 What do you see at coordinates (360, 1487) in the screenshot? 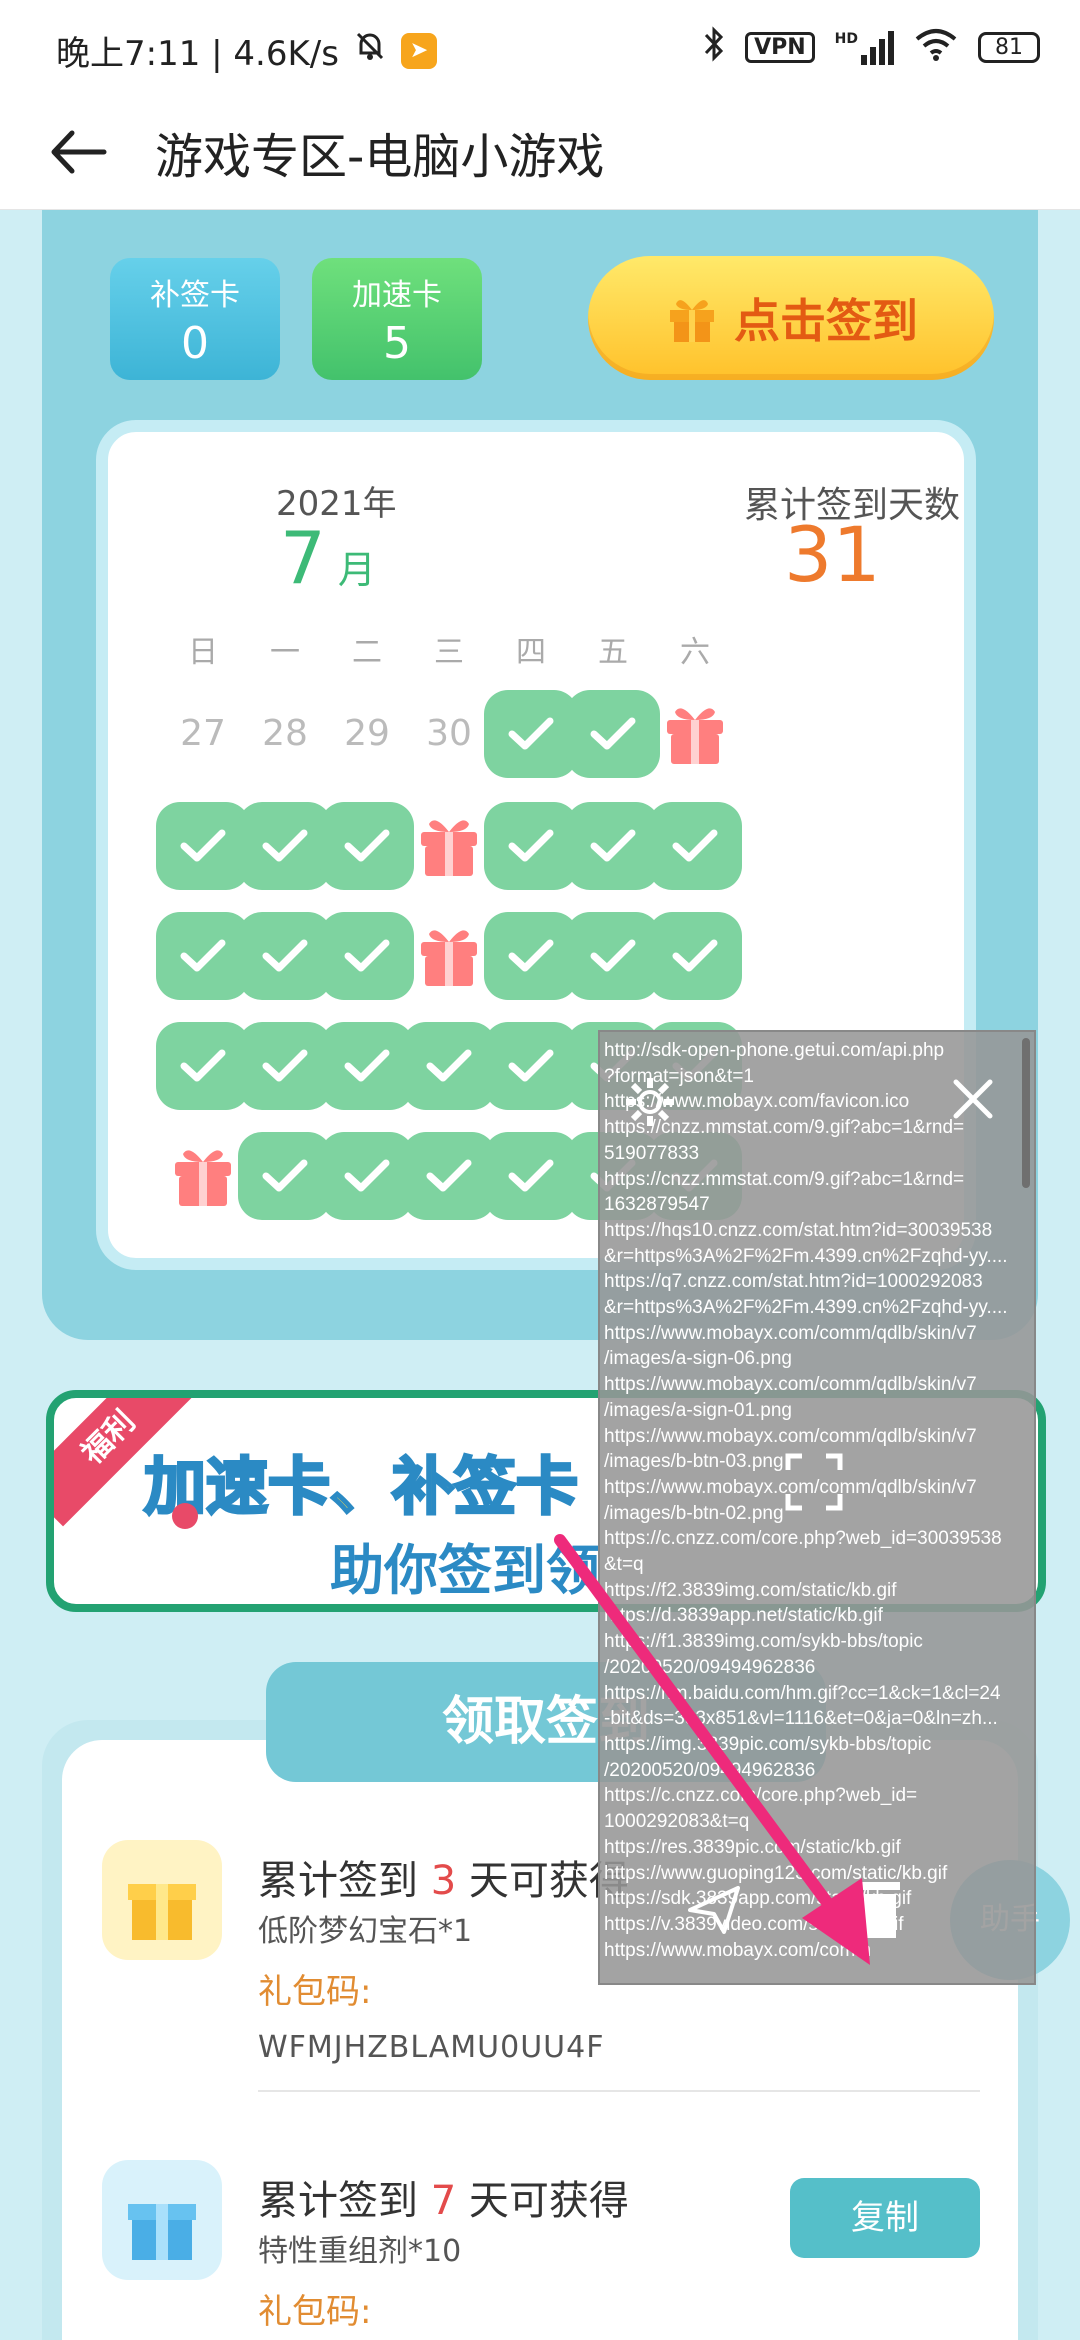
I see `banner-headline: 加速卡、补签卡` at bounding box center [360, 1487].